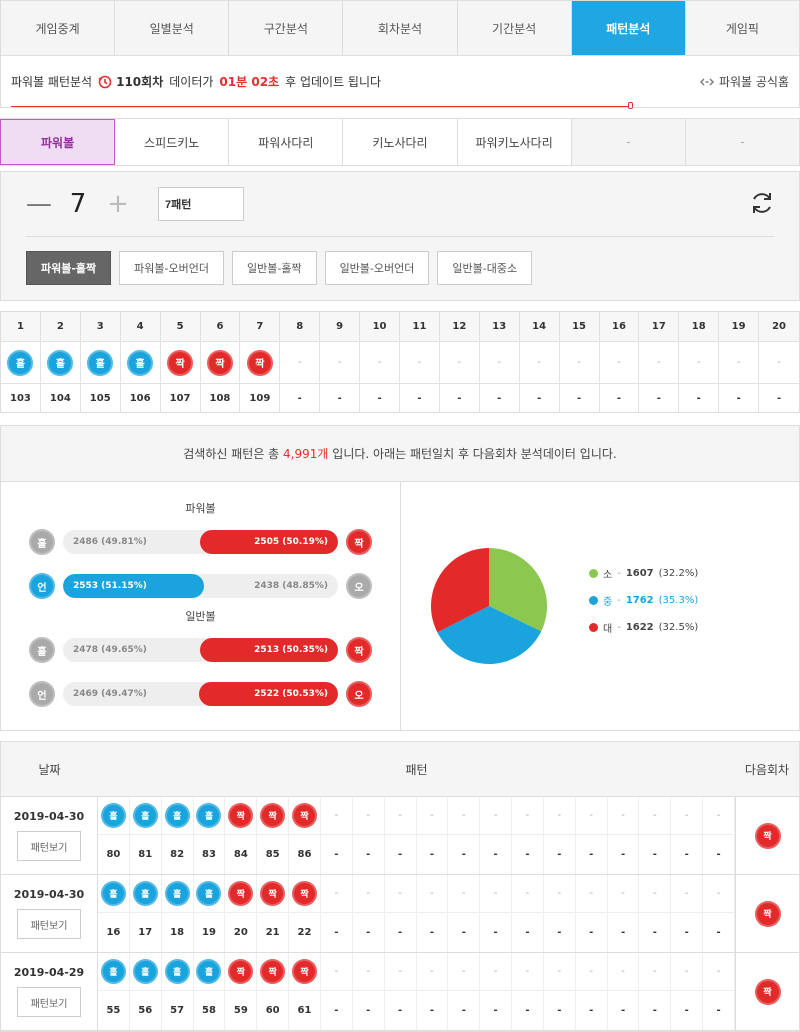 This screenshot has height=1032, width=800. Describe the element at coordinates (21, 327) in the screenshot. I see `grid-header-cell: 1` at that location.